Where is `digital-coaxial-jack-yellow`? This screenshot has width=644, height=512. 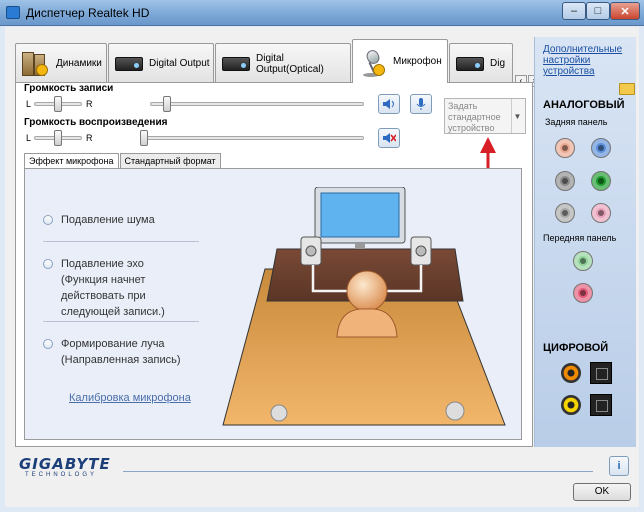
digital-coaxial-jack-yellow is located at coordinates (571, 405).